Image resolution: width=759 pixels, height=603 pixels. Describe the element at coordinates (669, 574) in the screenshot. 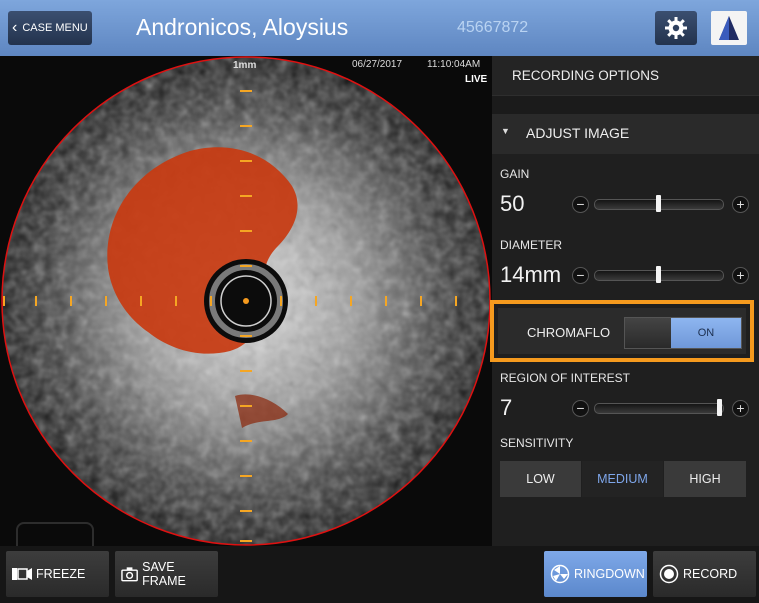

I see `record-icon` at that location.